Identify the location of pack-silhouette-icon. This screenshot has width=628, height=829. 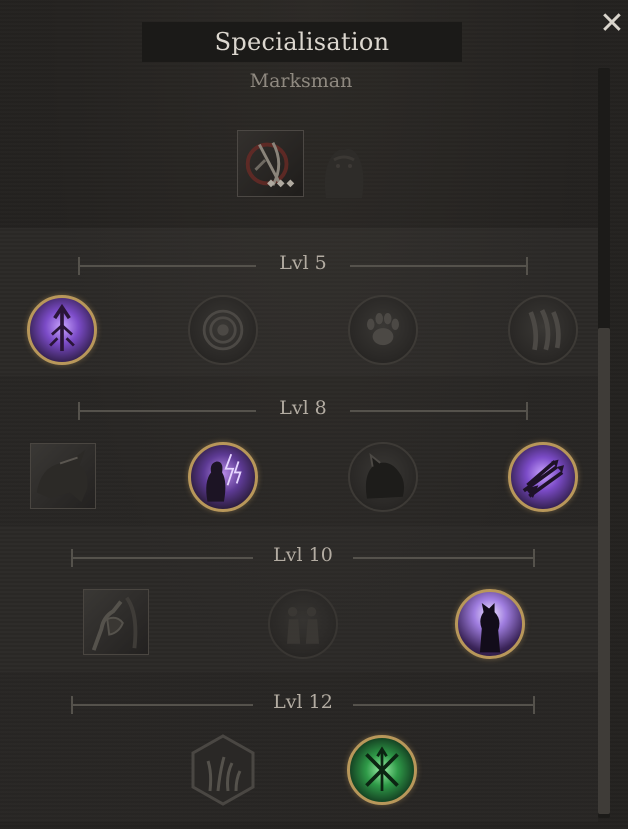
(303, 625).